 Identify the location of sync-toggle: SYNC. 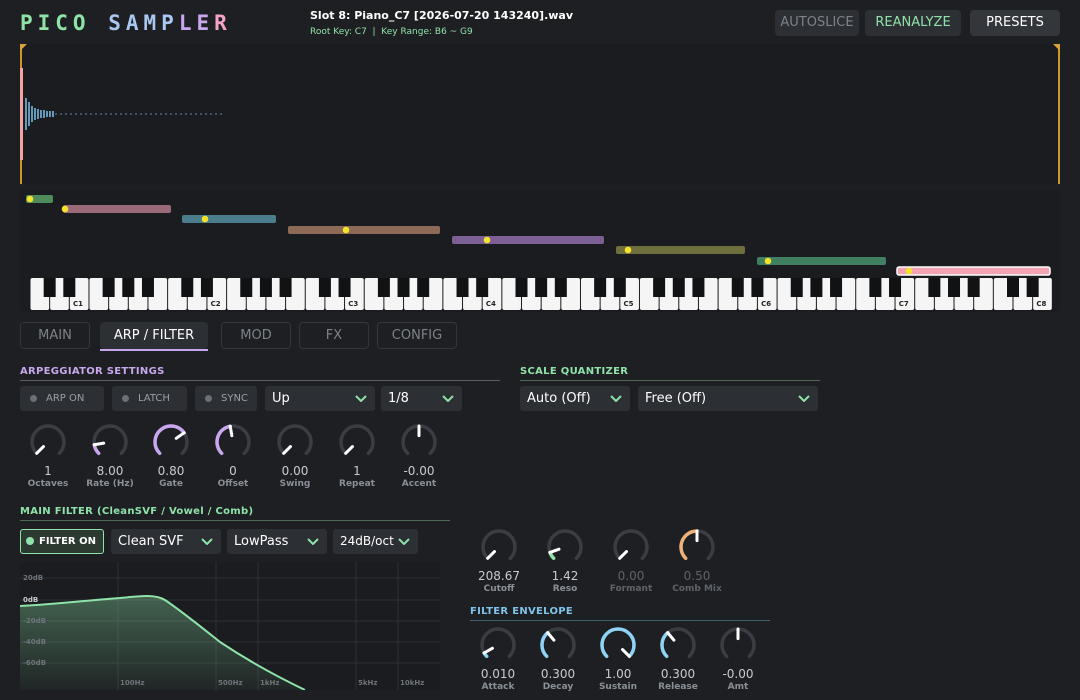
(226, 398).